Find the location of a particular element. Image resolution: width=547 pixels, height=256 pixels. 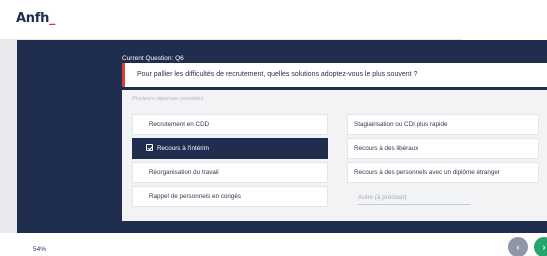

anfh-logo: Anfh_ is located at coordinates (36, 18).